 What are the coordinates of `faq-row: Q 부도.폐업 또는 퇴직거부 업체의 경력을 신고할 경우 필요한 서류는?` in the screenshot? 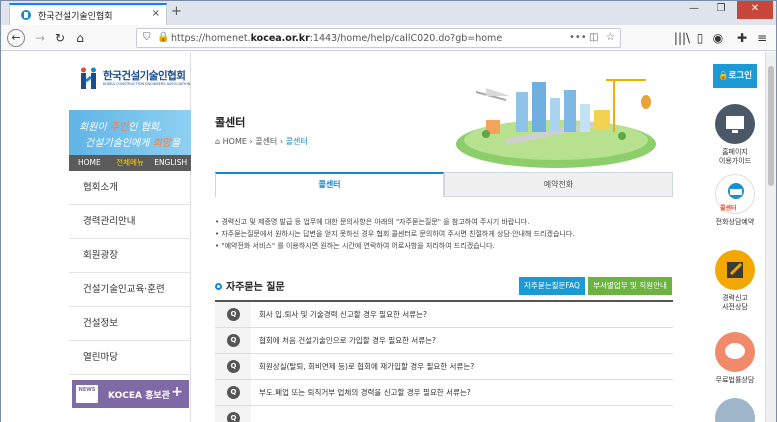 It's located at (444, 393).